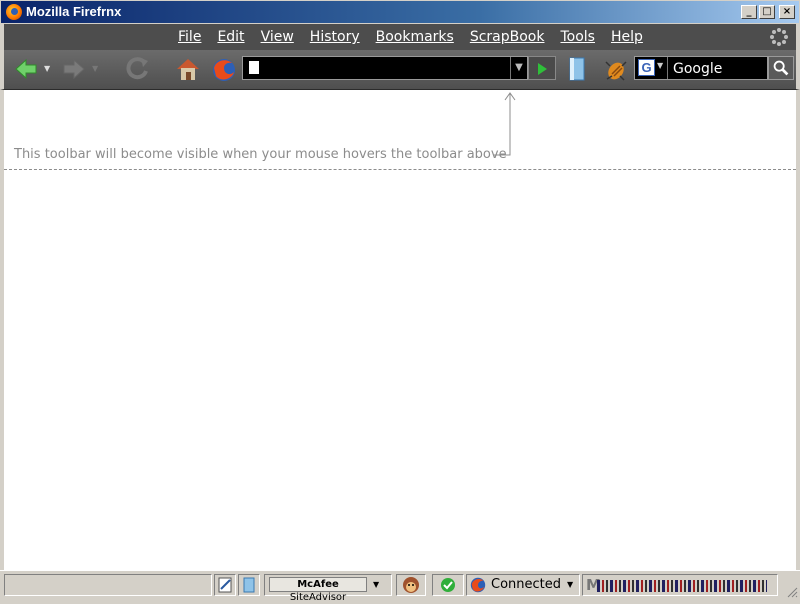  What do you see at coordinates (14, 12) in the screenshot?
I see `firefox-logo-icon` at bounding box center [14, 12].